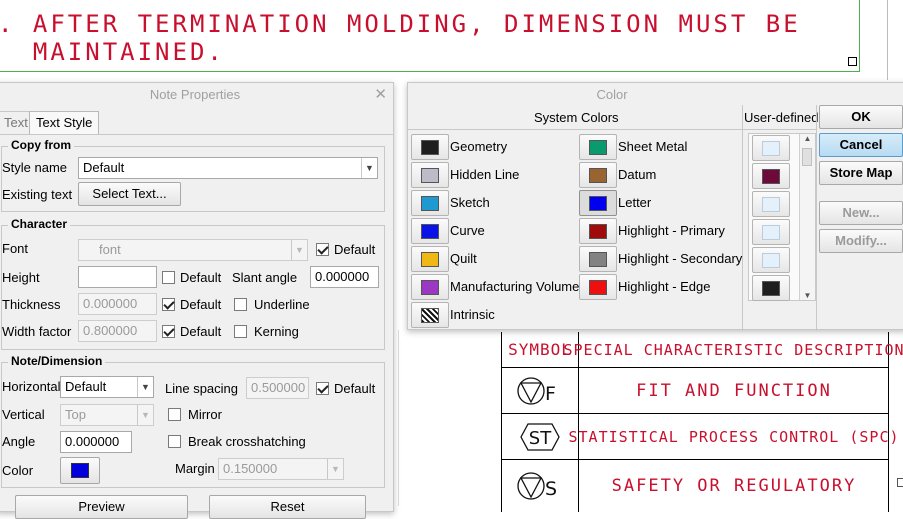 Image resolution: width=903 pixels, height=519 pixels. What do you see at coordinates (430, 175) in the screenshot?
I see `color-swatch-hidden-line` at bounding box center [430, 175].